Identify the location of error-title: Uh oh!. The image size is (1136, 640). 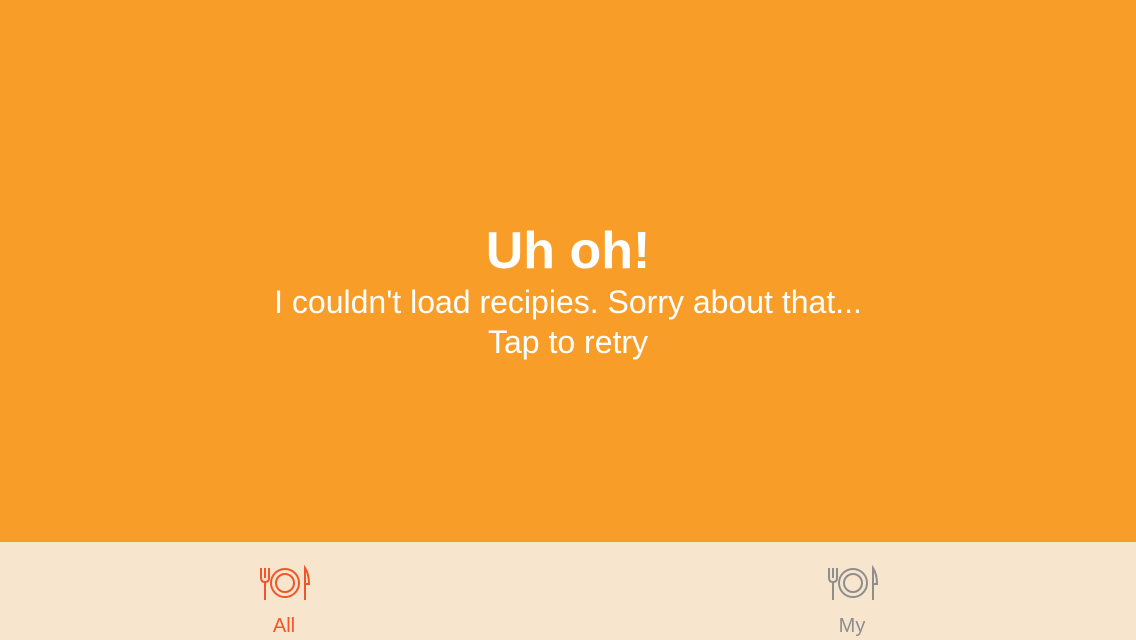
(568, 251).